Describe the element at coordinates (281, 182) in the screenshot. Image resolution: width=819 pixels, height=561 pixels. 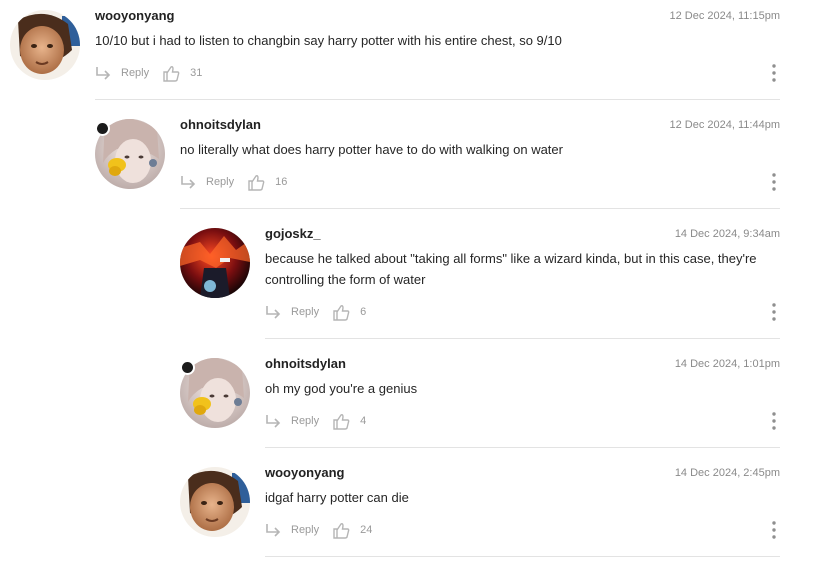
I see `like-count: 16` at that location.